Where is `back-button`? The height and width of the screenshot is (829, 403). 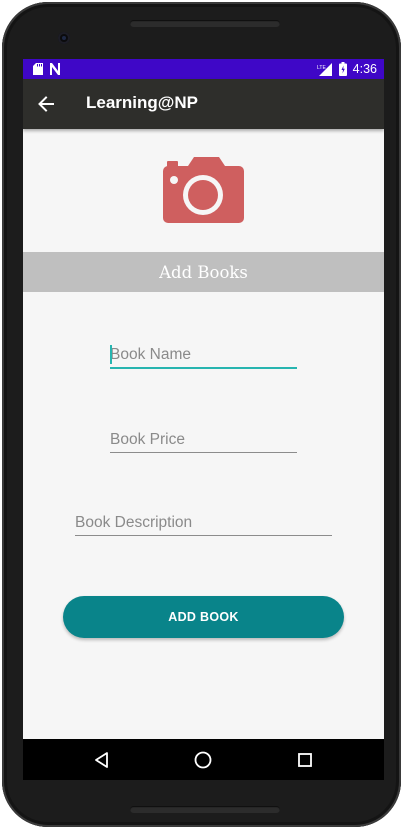 back-button is located at coordinates (46, 104).